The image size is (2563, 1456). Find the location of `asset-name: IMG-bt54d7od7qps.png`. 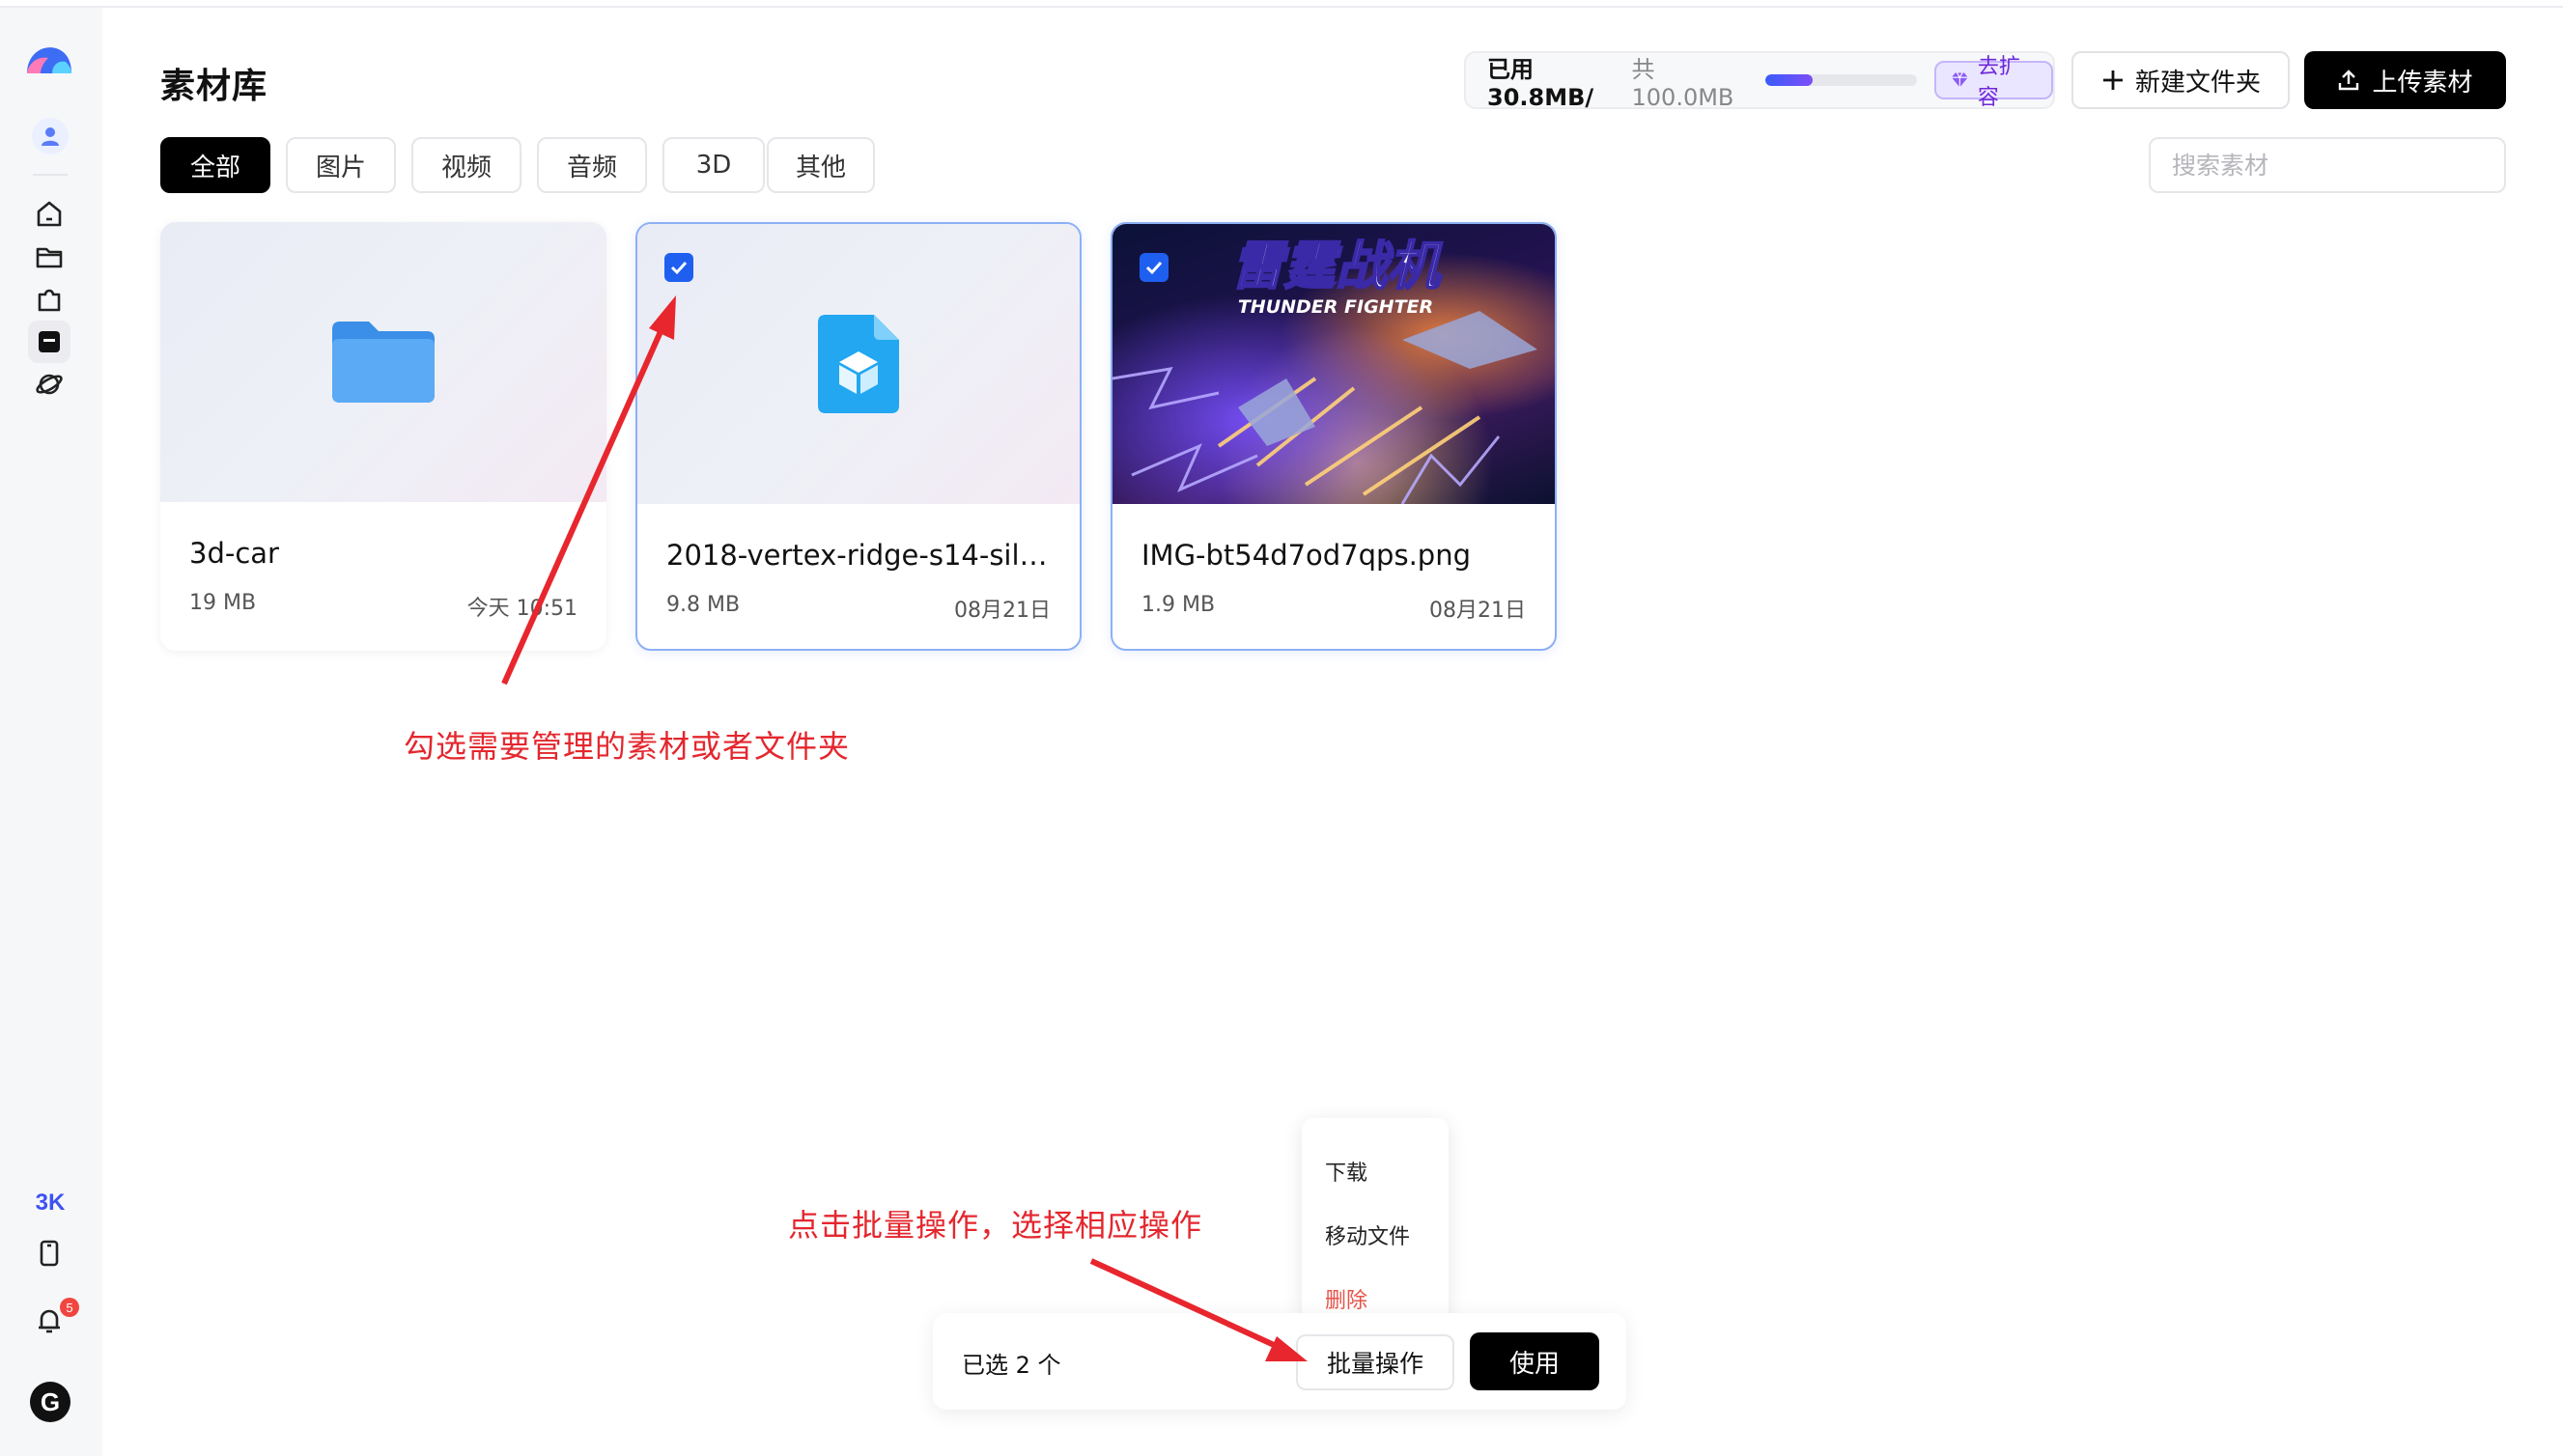

asset-name: IMG-bt54d7od7qps.png is located at coordinates (1306, 556).